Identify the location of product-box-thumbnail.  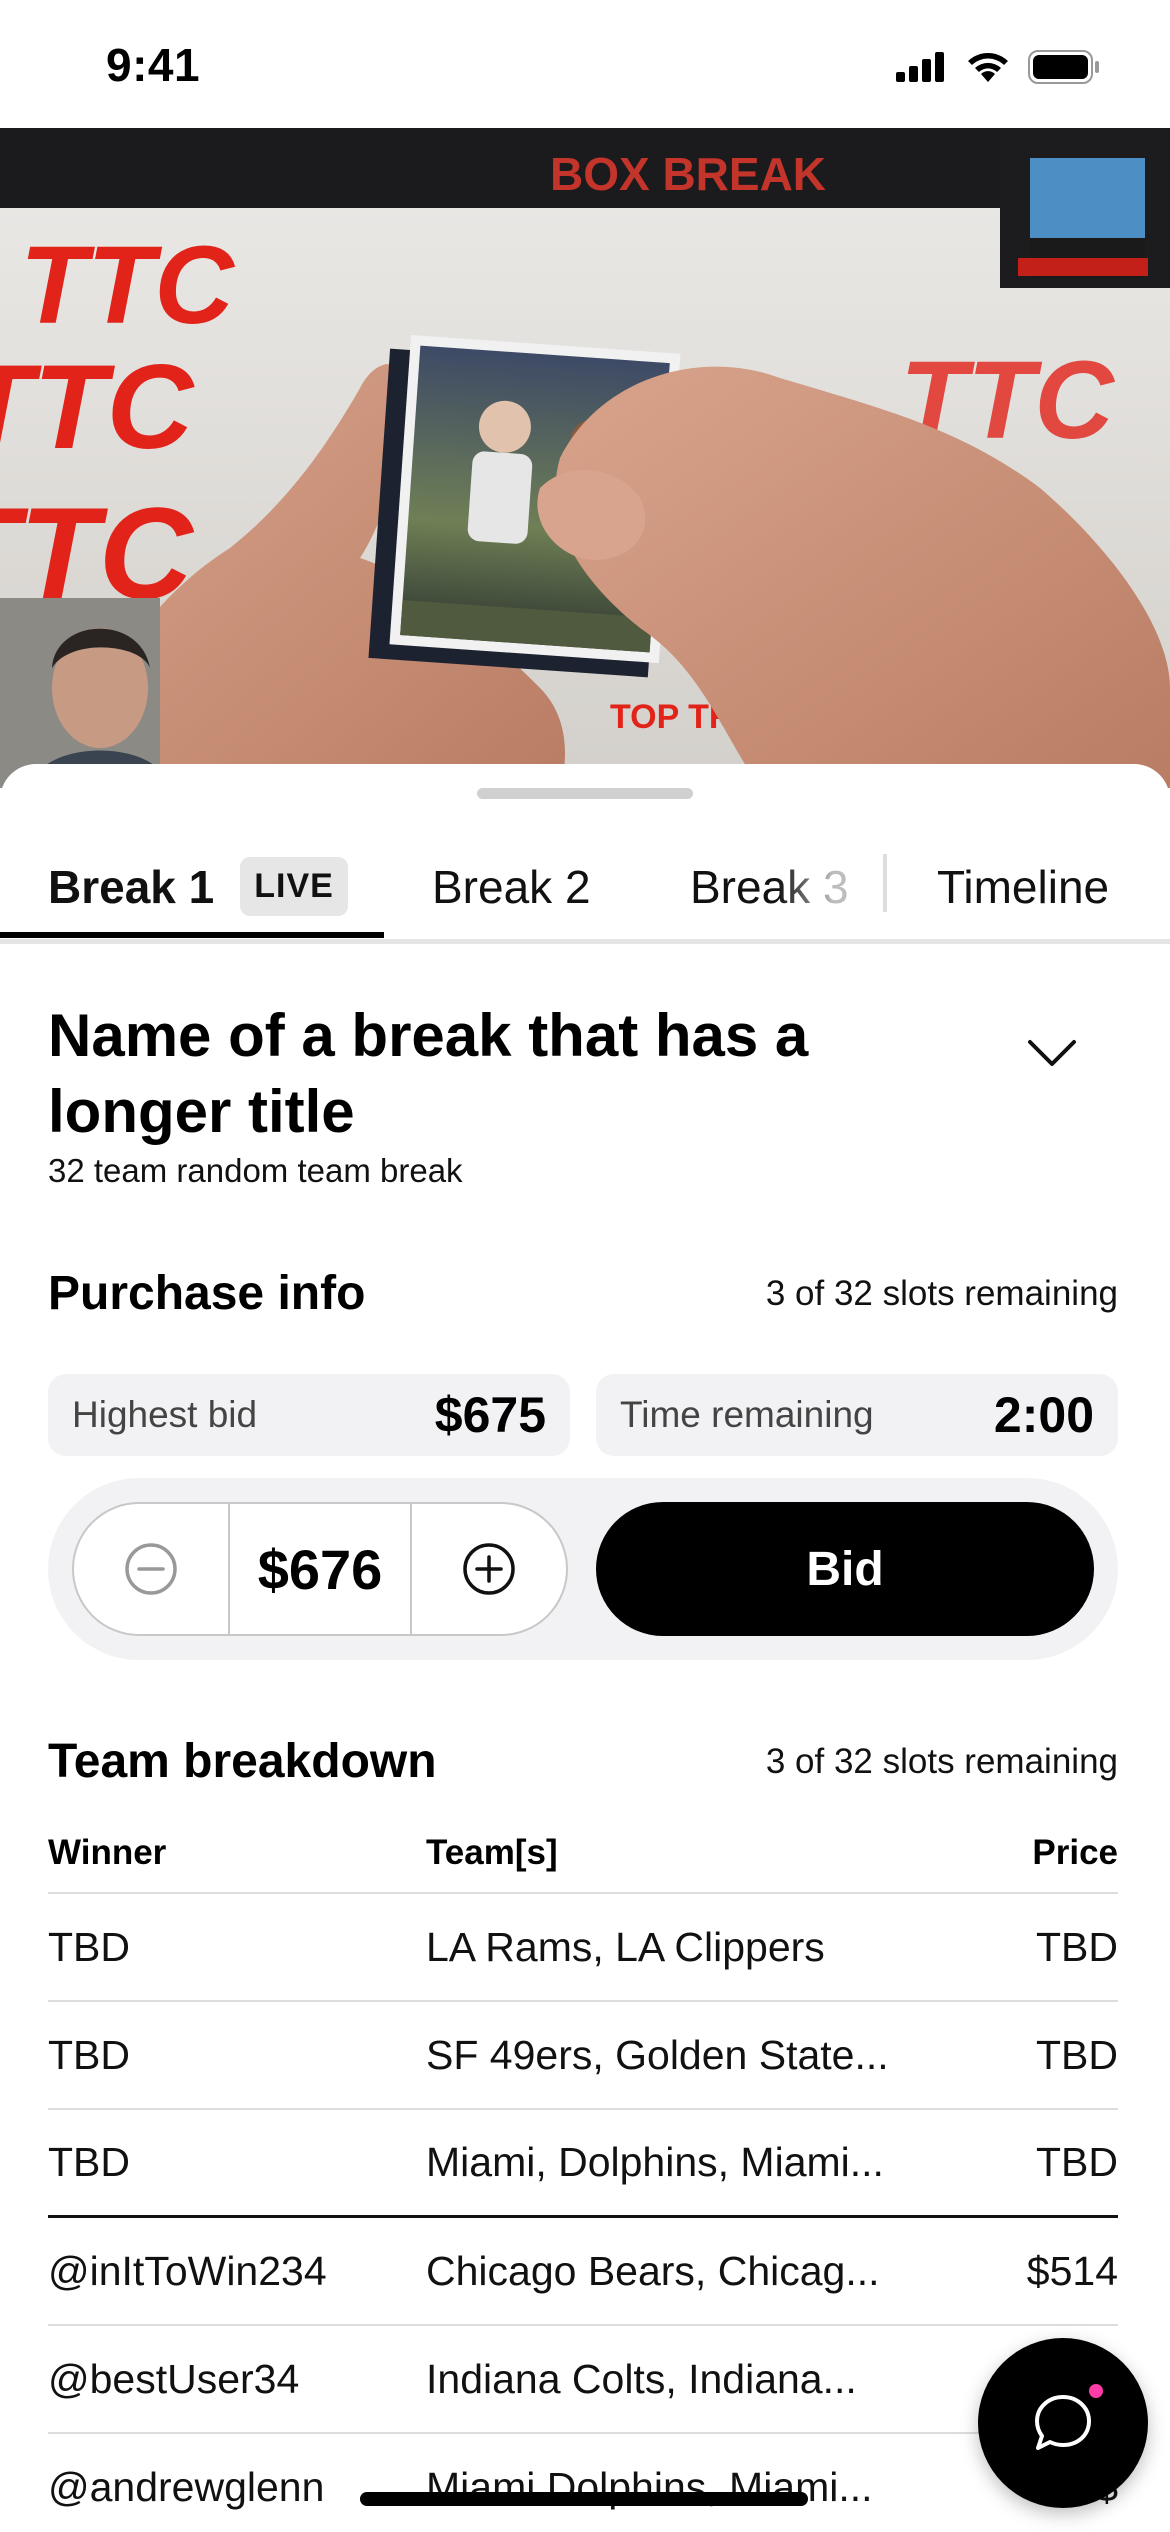
(1085, 208).